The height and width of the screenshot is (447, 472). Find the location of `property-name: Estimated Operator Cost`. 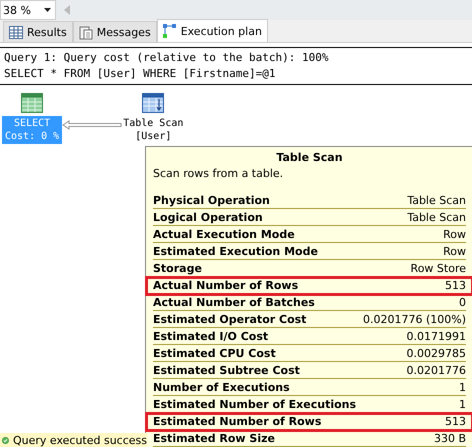

property-name: Estimated Operator Cost is located at coordinates (229, 319).